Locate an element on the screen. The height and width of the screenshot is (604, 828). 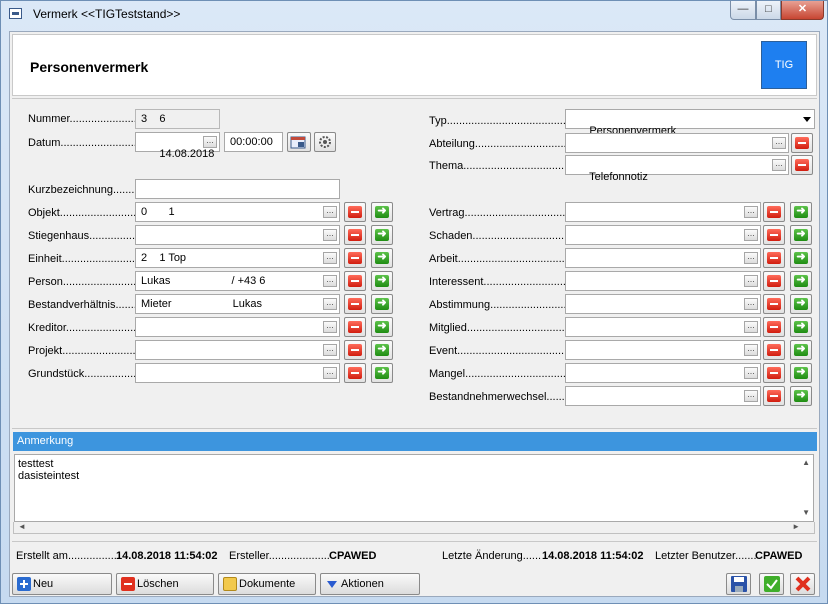
scroll-left-icon: ◄ is located at coordinates (22, 526).